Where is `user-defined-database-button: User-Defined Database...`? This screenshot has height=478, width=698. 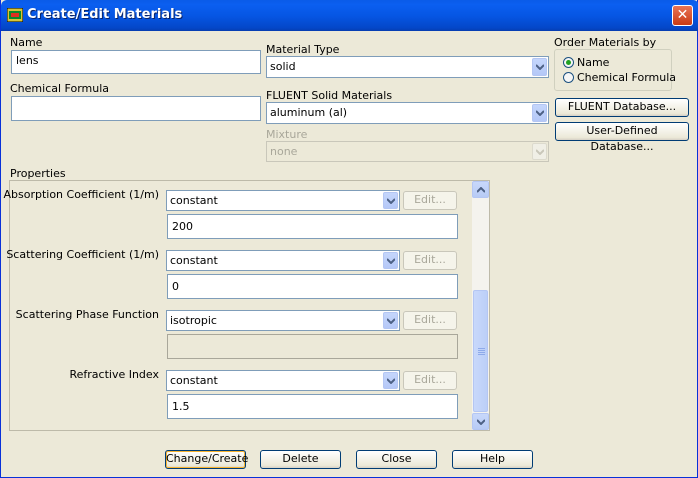 user-defined-database-button: User-Defined Database... is located at coordinates (622, 137).